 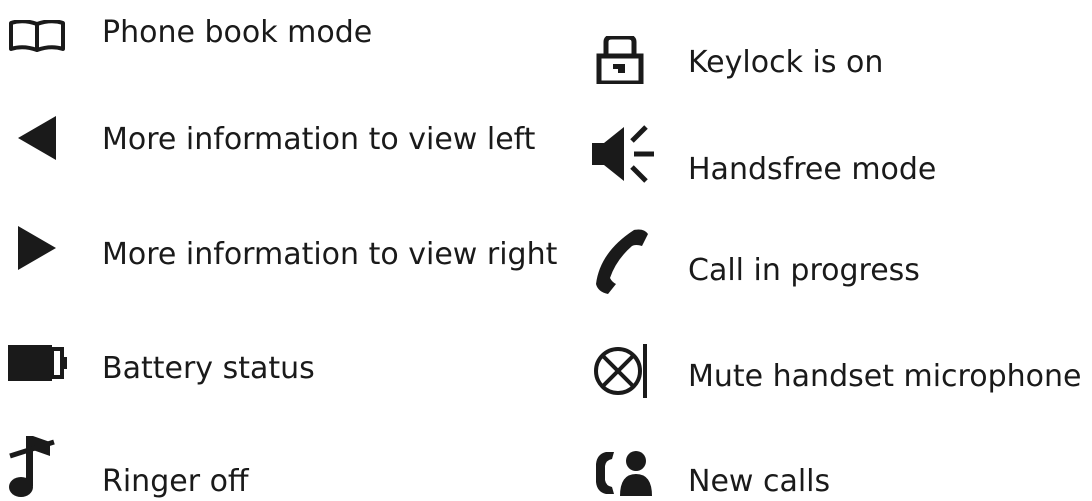 I want to click on call-in-progress-icon, so click(x=622, y=261).